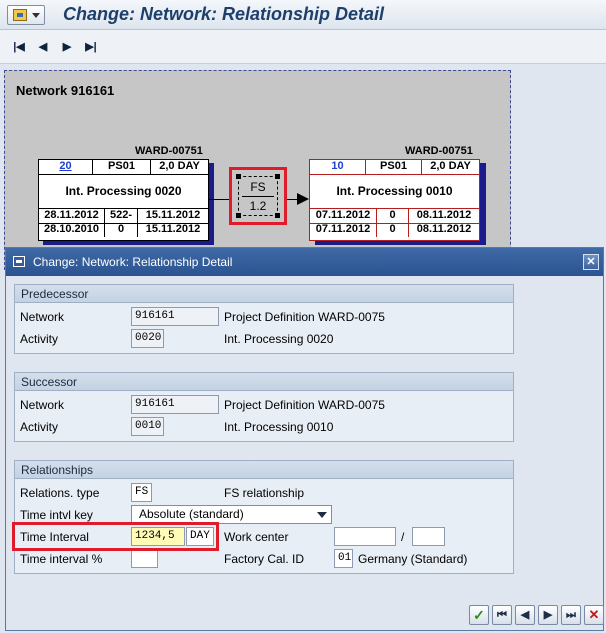 The image size is (606, 633). What do you see at coordinates (42, 405) in the screenshot?
I see `successor-network-label: Network` at bounding box center [42, 405].